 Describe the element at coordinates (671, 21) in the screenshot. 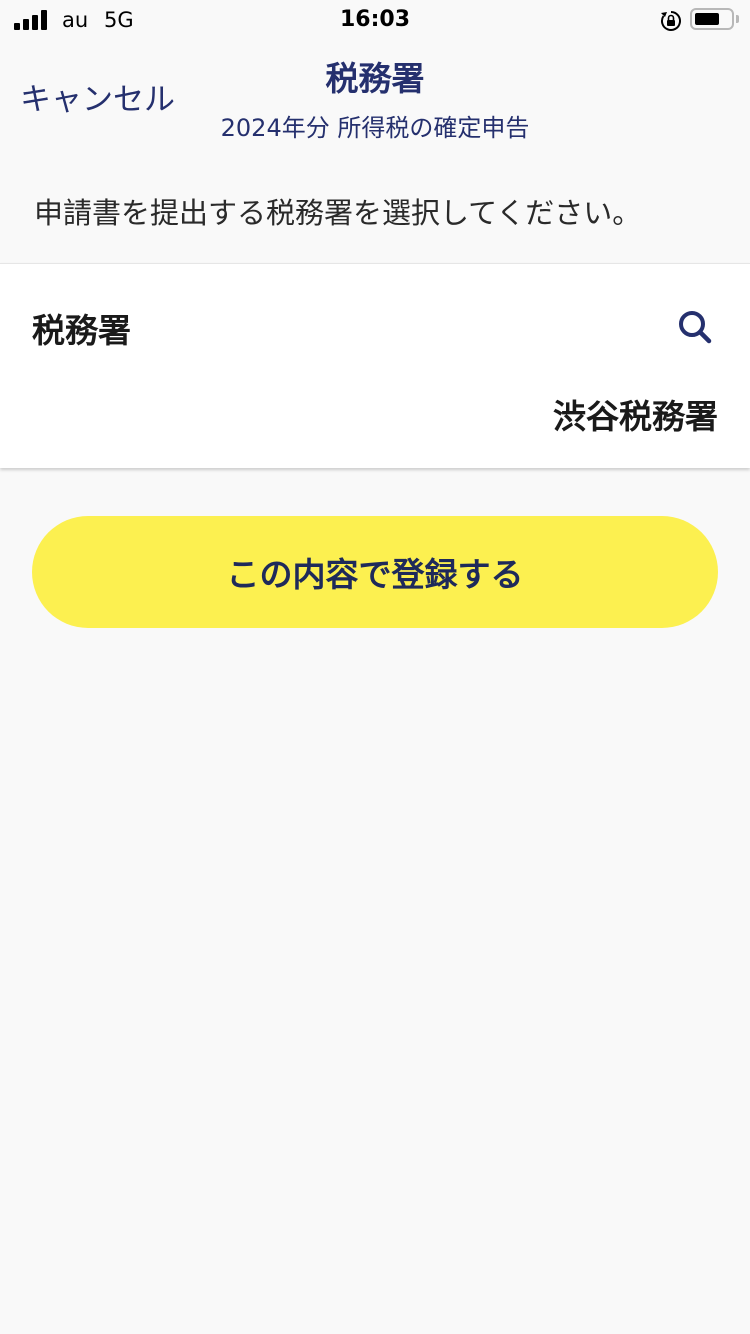

I see `rotation-lock-icon` at that location.